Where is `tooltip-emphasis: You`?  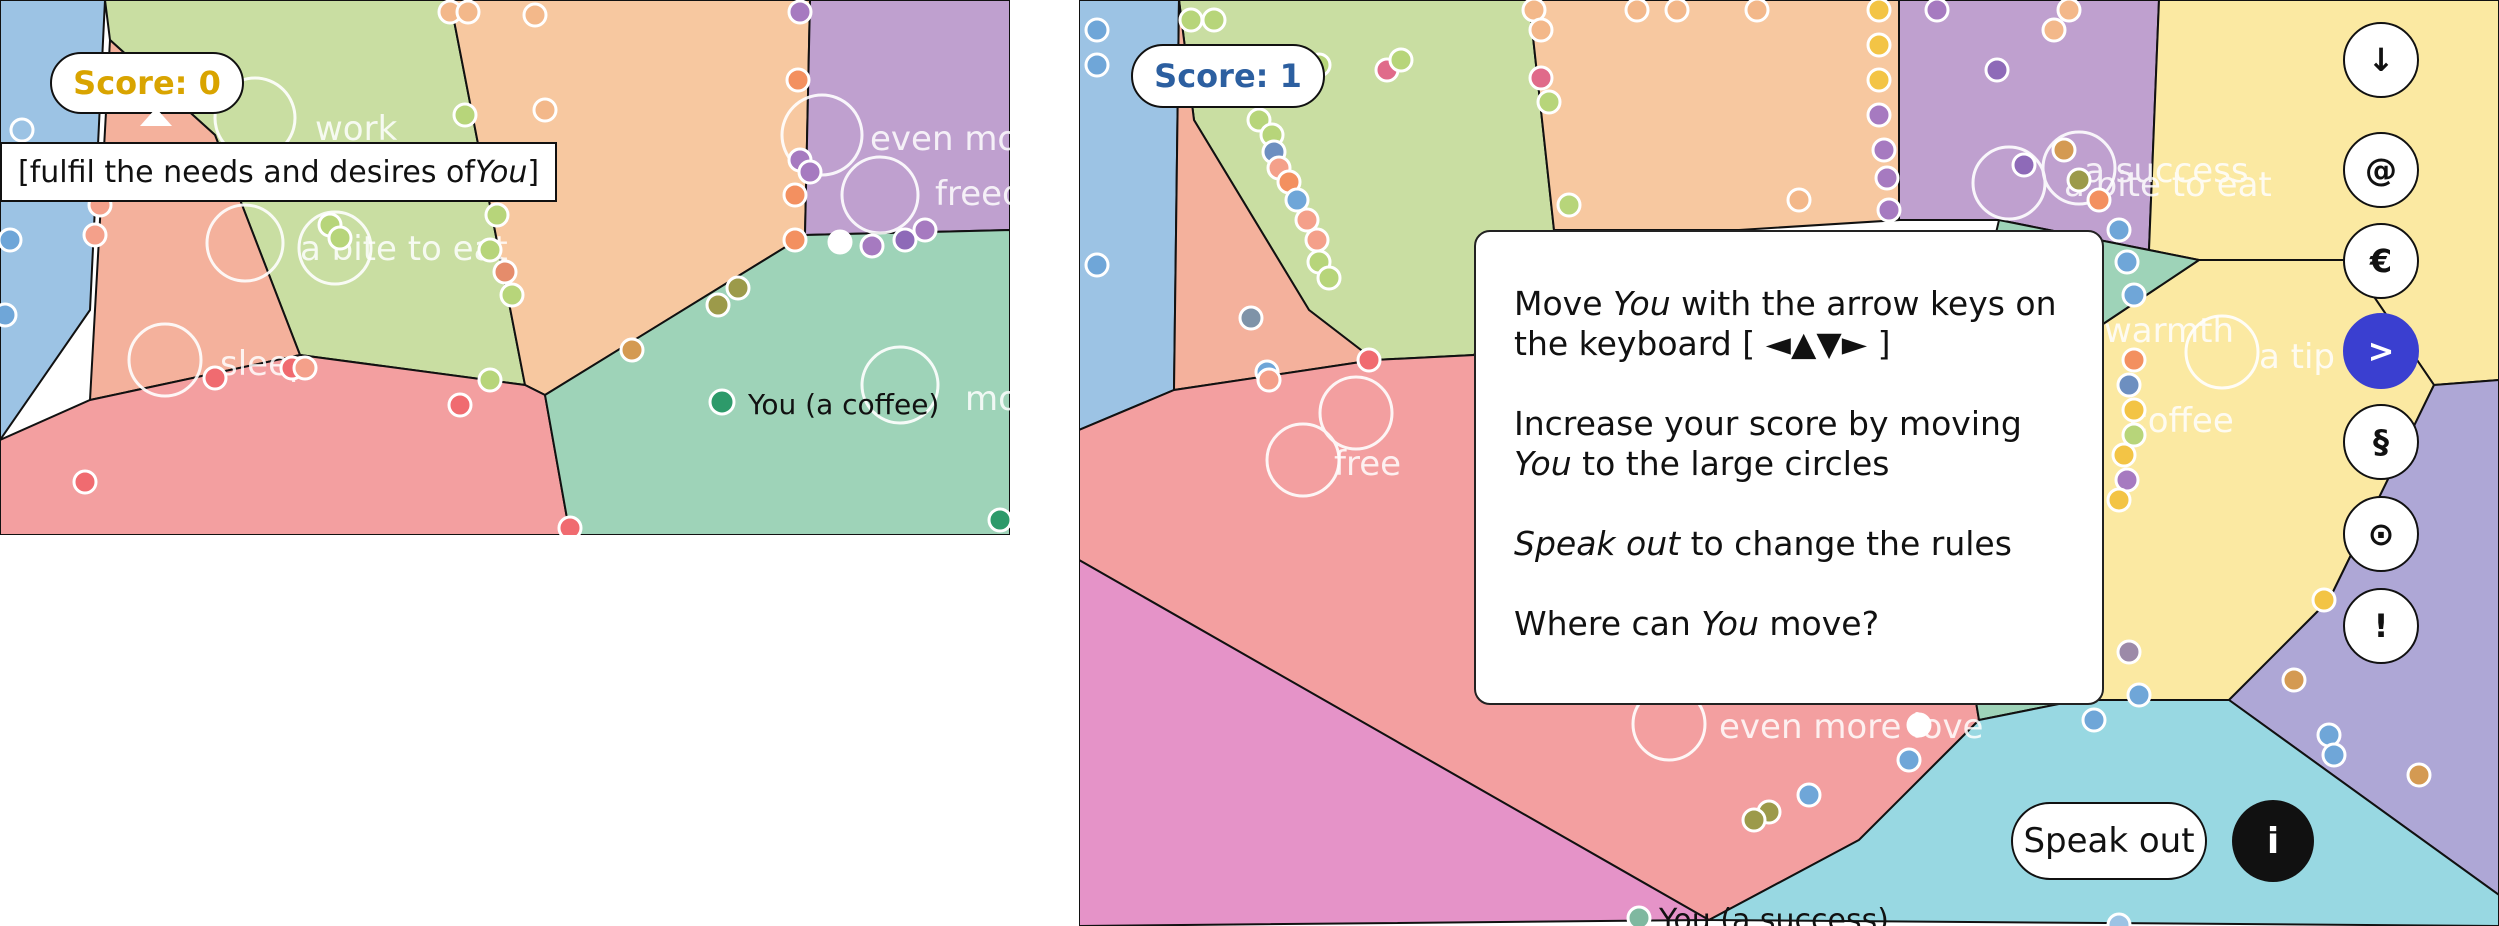
tooltip-emphasis: You is located at coordinates (501, 172).